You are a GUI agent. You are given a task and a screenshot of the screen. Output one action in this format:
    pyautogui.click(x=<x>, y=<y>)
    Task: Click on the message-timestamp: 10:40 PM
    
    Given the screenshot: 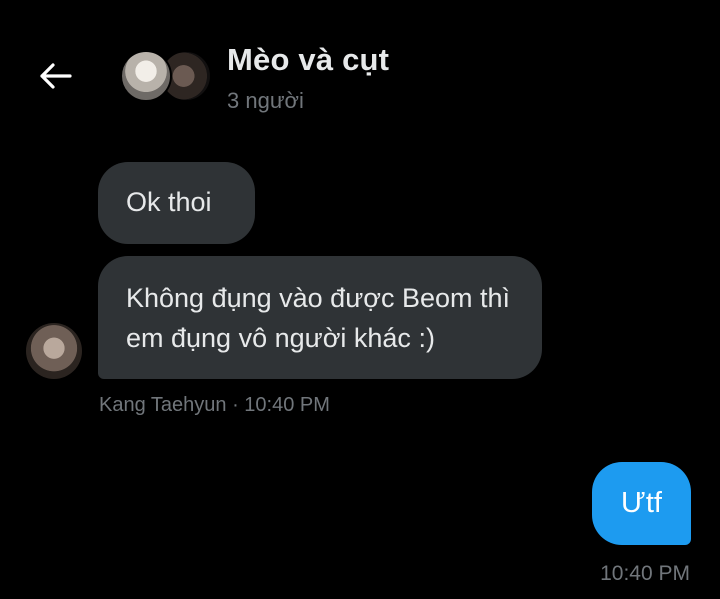 What is the action you would take?
    pyautogui.click(x=645, y=573)
    